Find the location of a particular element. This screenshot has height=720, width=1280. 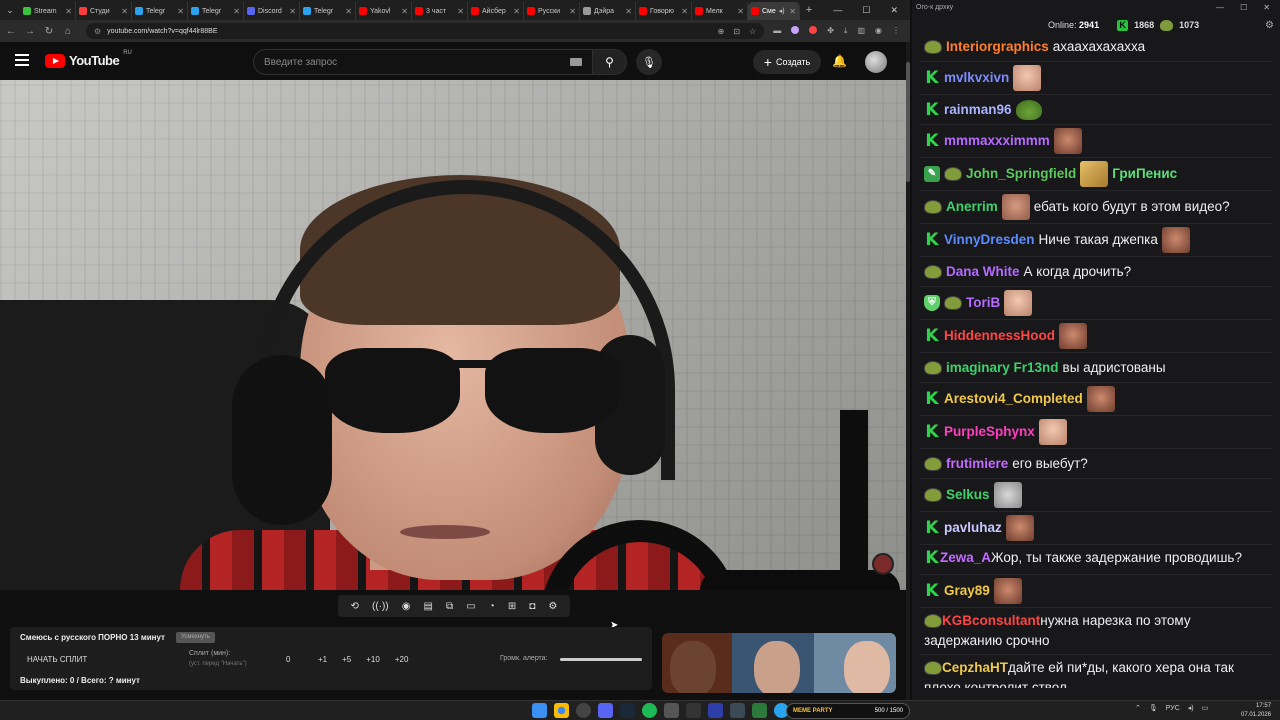

extension-icon-1: ▬ is located at coordinates (777, 31).